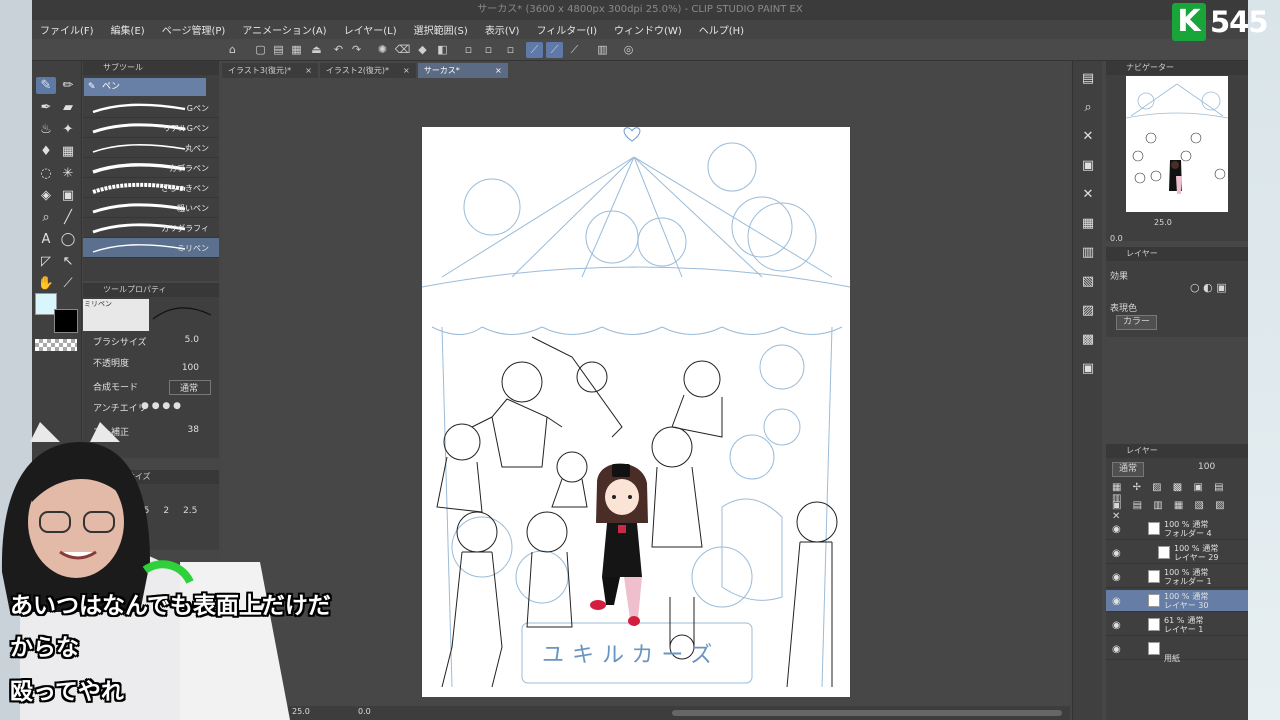 This screenshot has width=1280, height=720. Describe the element at coordinates (151, 108) in the screenshot. I see `brush-g-pen: Gペン` at that location.